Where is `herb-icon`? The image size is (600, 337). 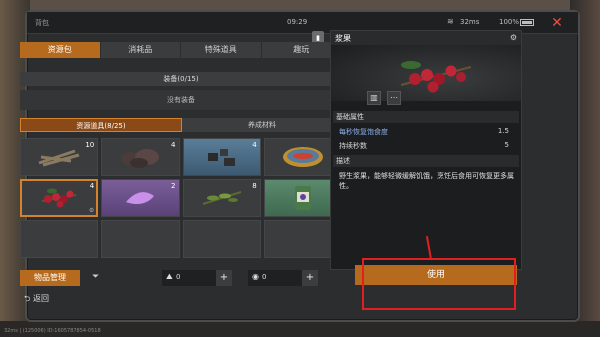 herb-icon is located at coordinates (221, 198).